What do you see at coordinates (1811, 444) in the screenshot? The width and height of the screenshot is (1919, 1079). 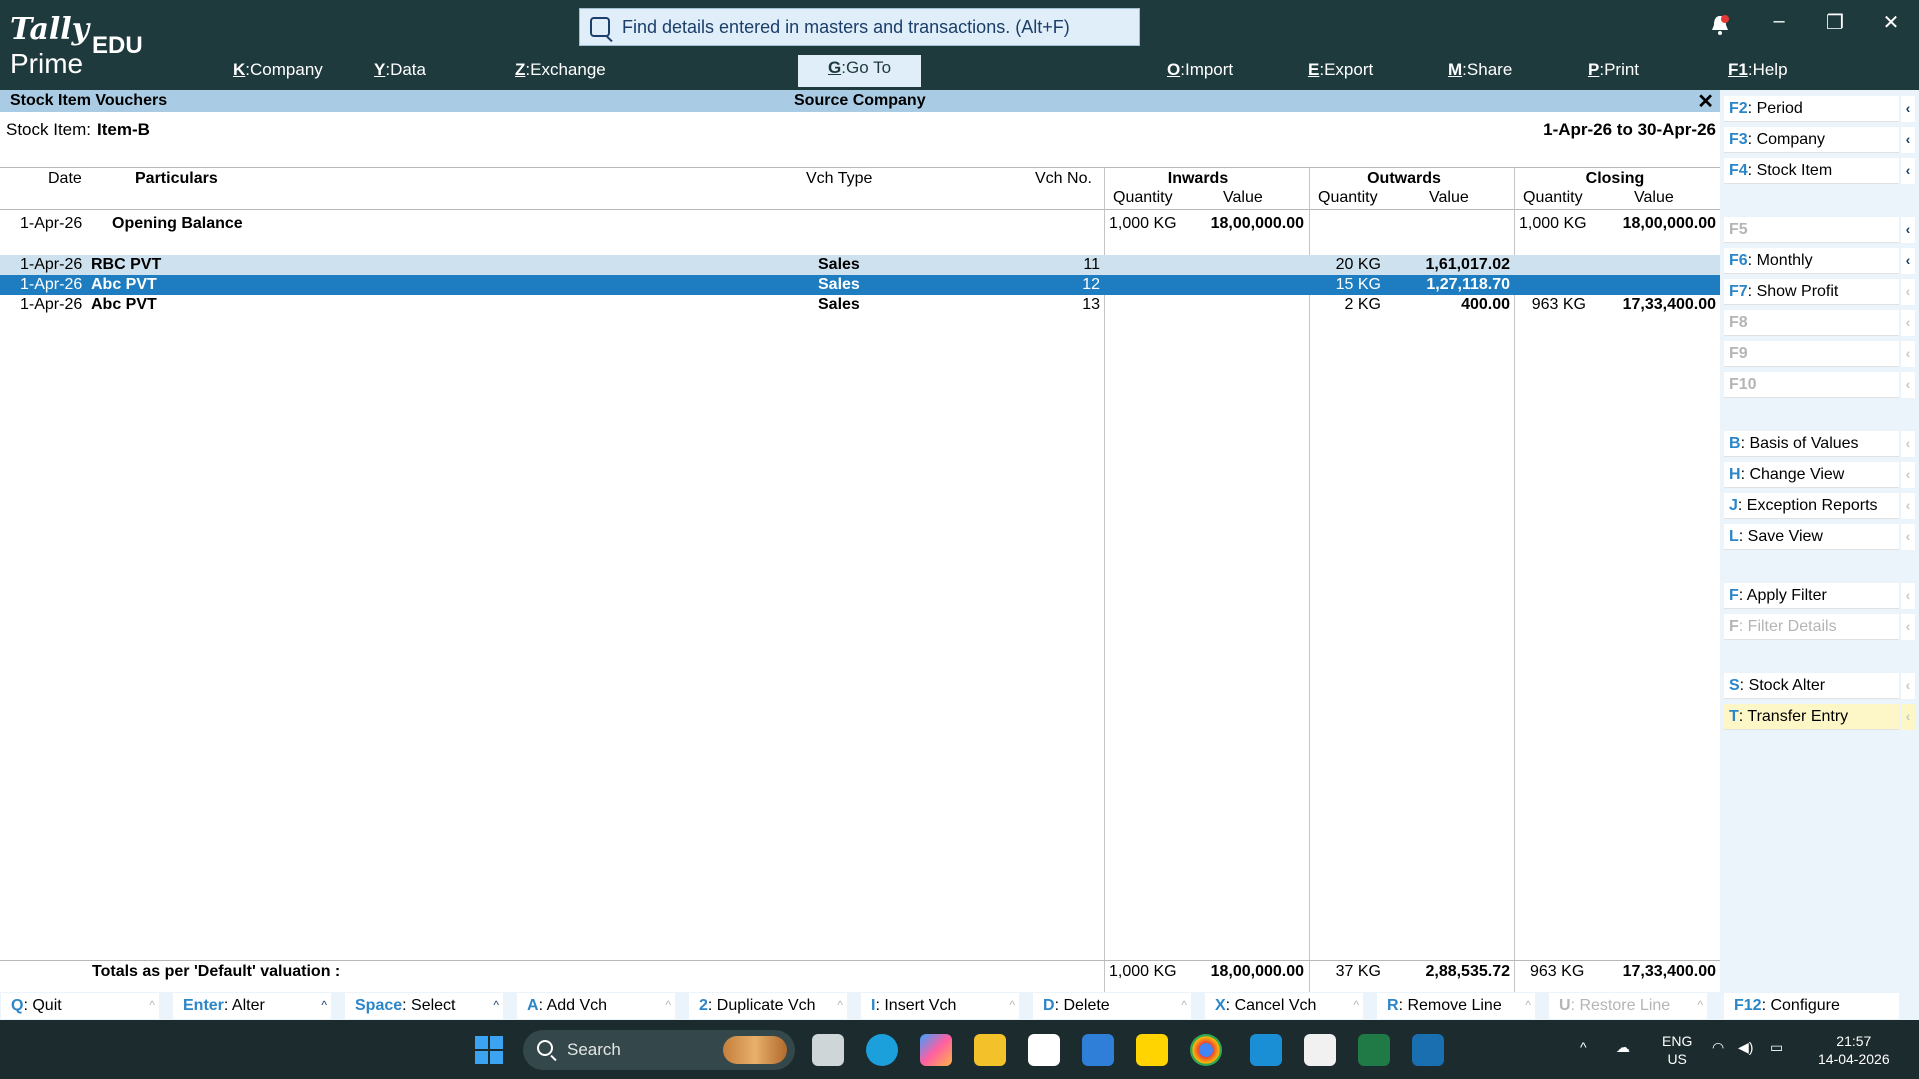 I see `basis-of-values-button: B: Basis of Values` at bounding box center [1811, 444].